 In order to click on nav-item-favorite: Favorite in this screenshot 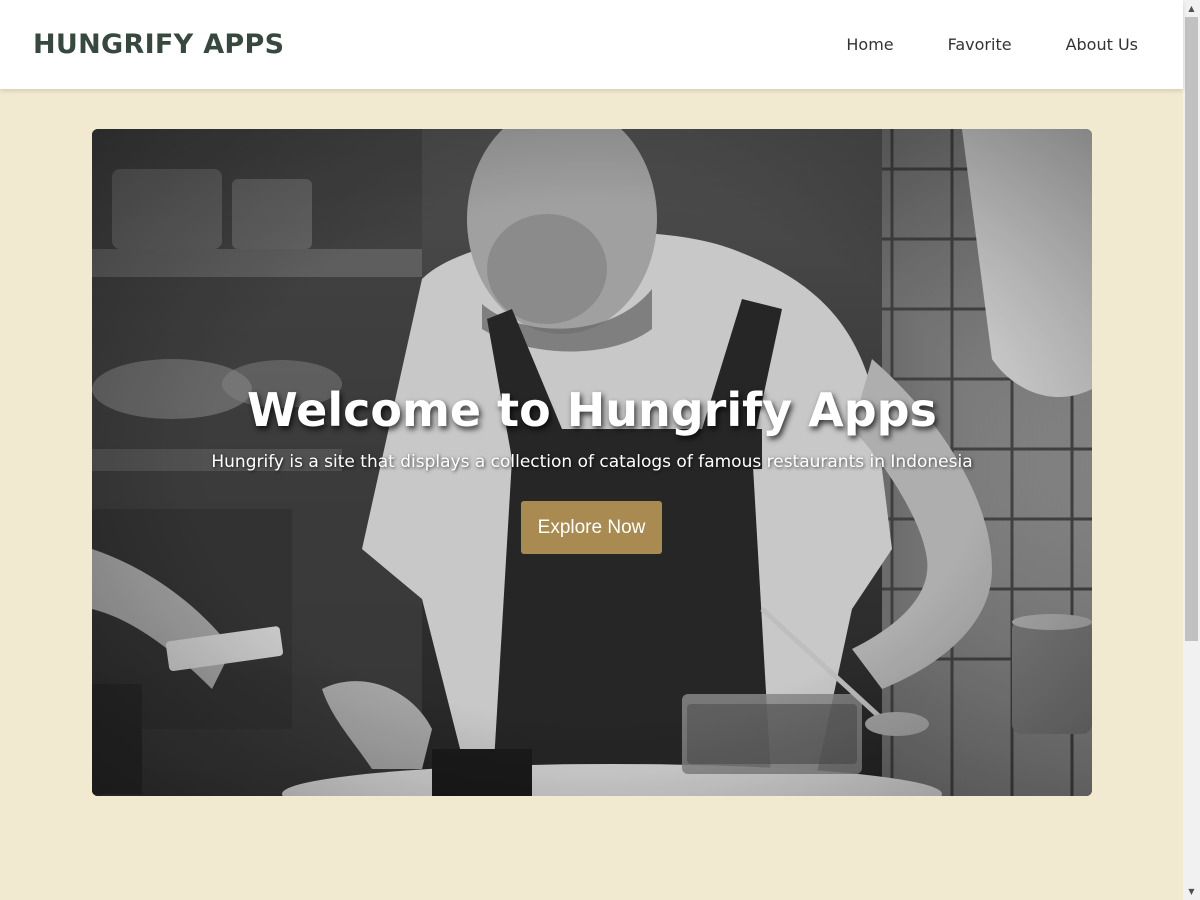, I will do `click(980, 44)`.